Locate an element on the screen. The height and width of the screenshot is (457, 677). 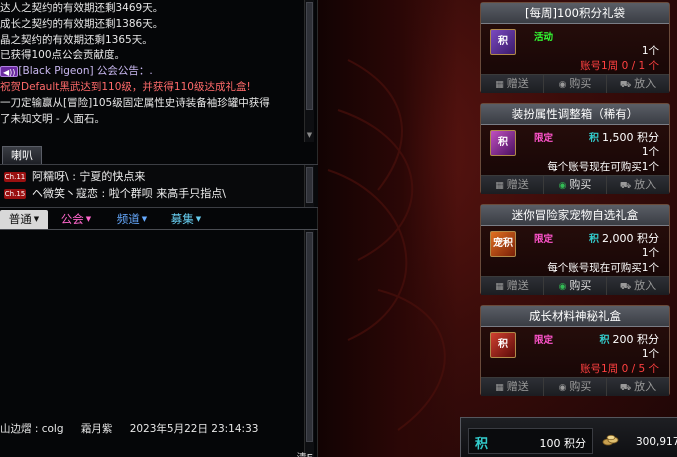
system-line: 祝贺Default黑武达到110级，并获得110级达成礼盒! is located at coordinates (125, 86).